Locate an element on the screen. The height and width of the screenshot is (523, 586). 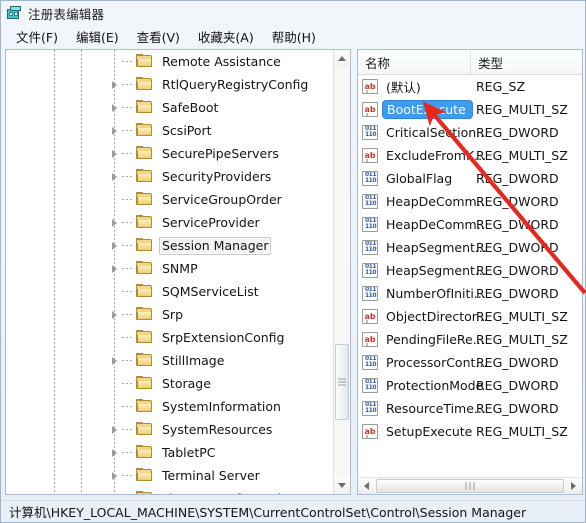
tree-item-stillimage: StillImage is located at coordinates (169, 360).